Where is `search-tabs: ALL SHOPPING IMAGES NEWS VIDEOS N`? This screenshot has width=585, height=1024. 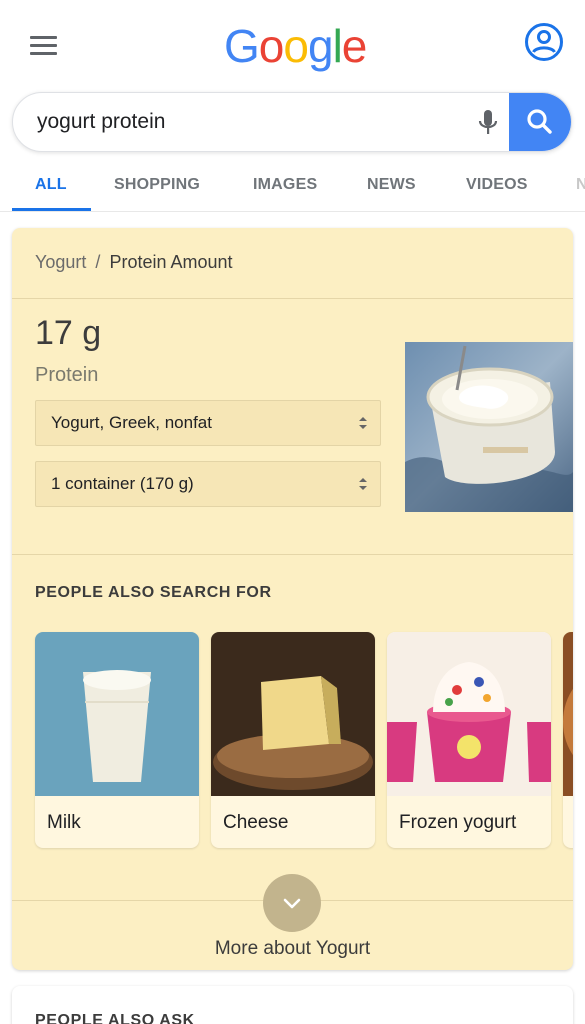 search-tabs: ALL SHOPPING IMAGES NEWS VIDEOS N is located at coordinates (292, 186).